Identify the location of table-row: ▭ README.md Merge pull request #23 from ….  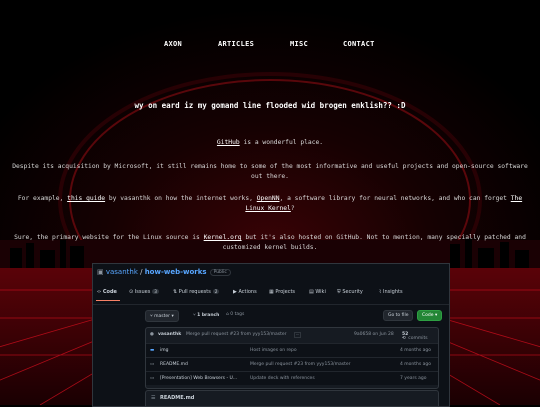
(292, 364).